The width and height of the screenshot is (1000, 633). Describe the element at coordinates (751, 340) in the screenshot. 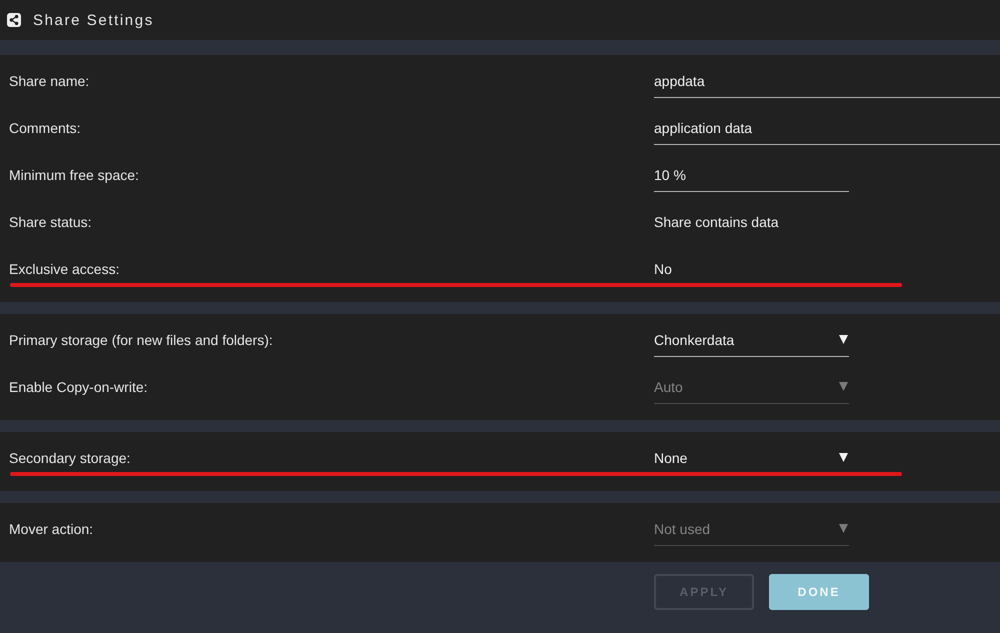

I see `dropdown: Chonkerdata` at that location.